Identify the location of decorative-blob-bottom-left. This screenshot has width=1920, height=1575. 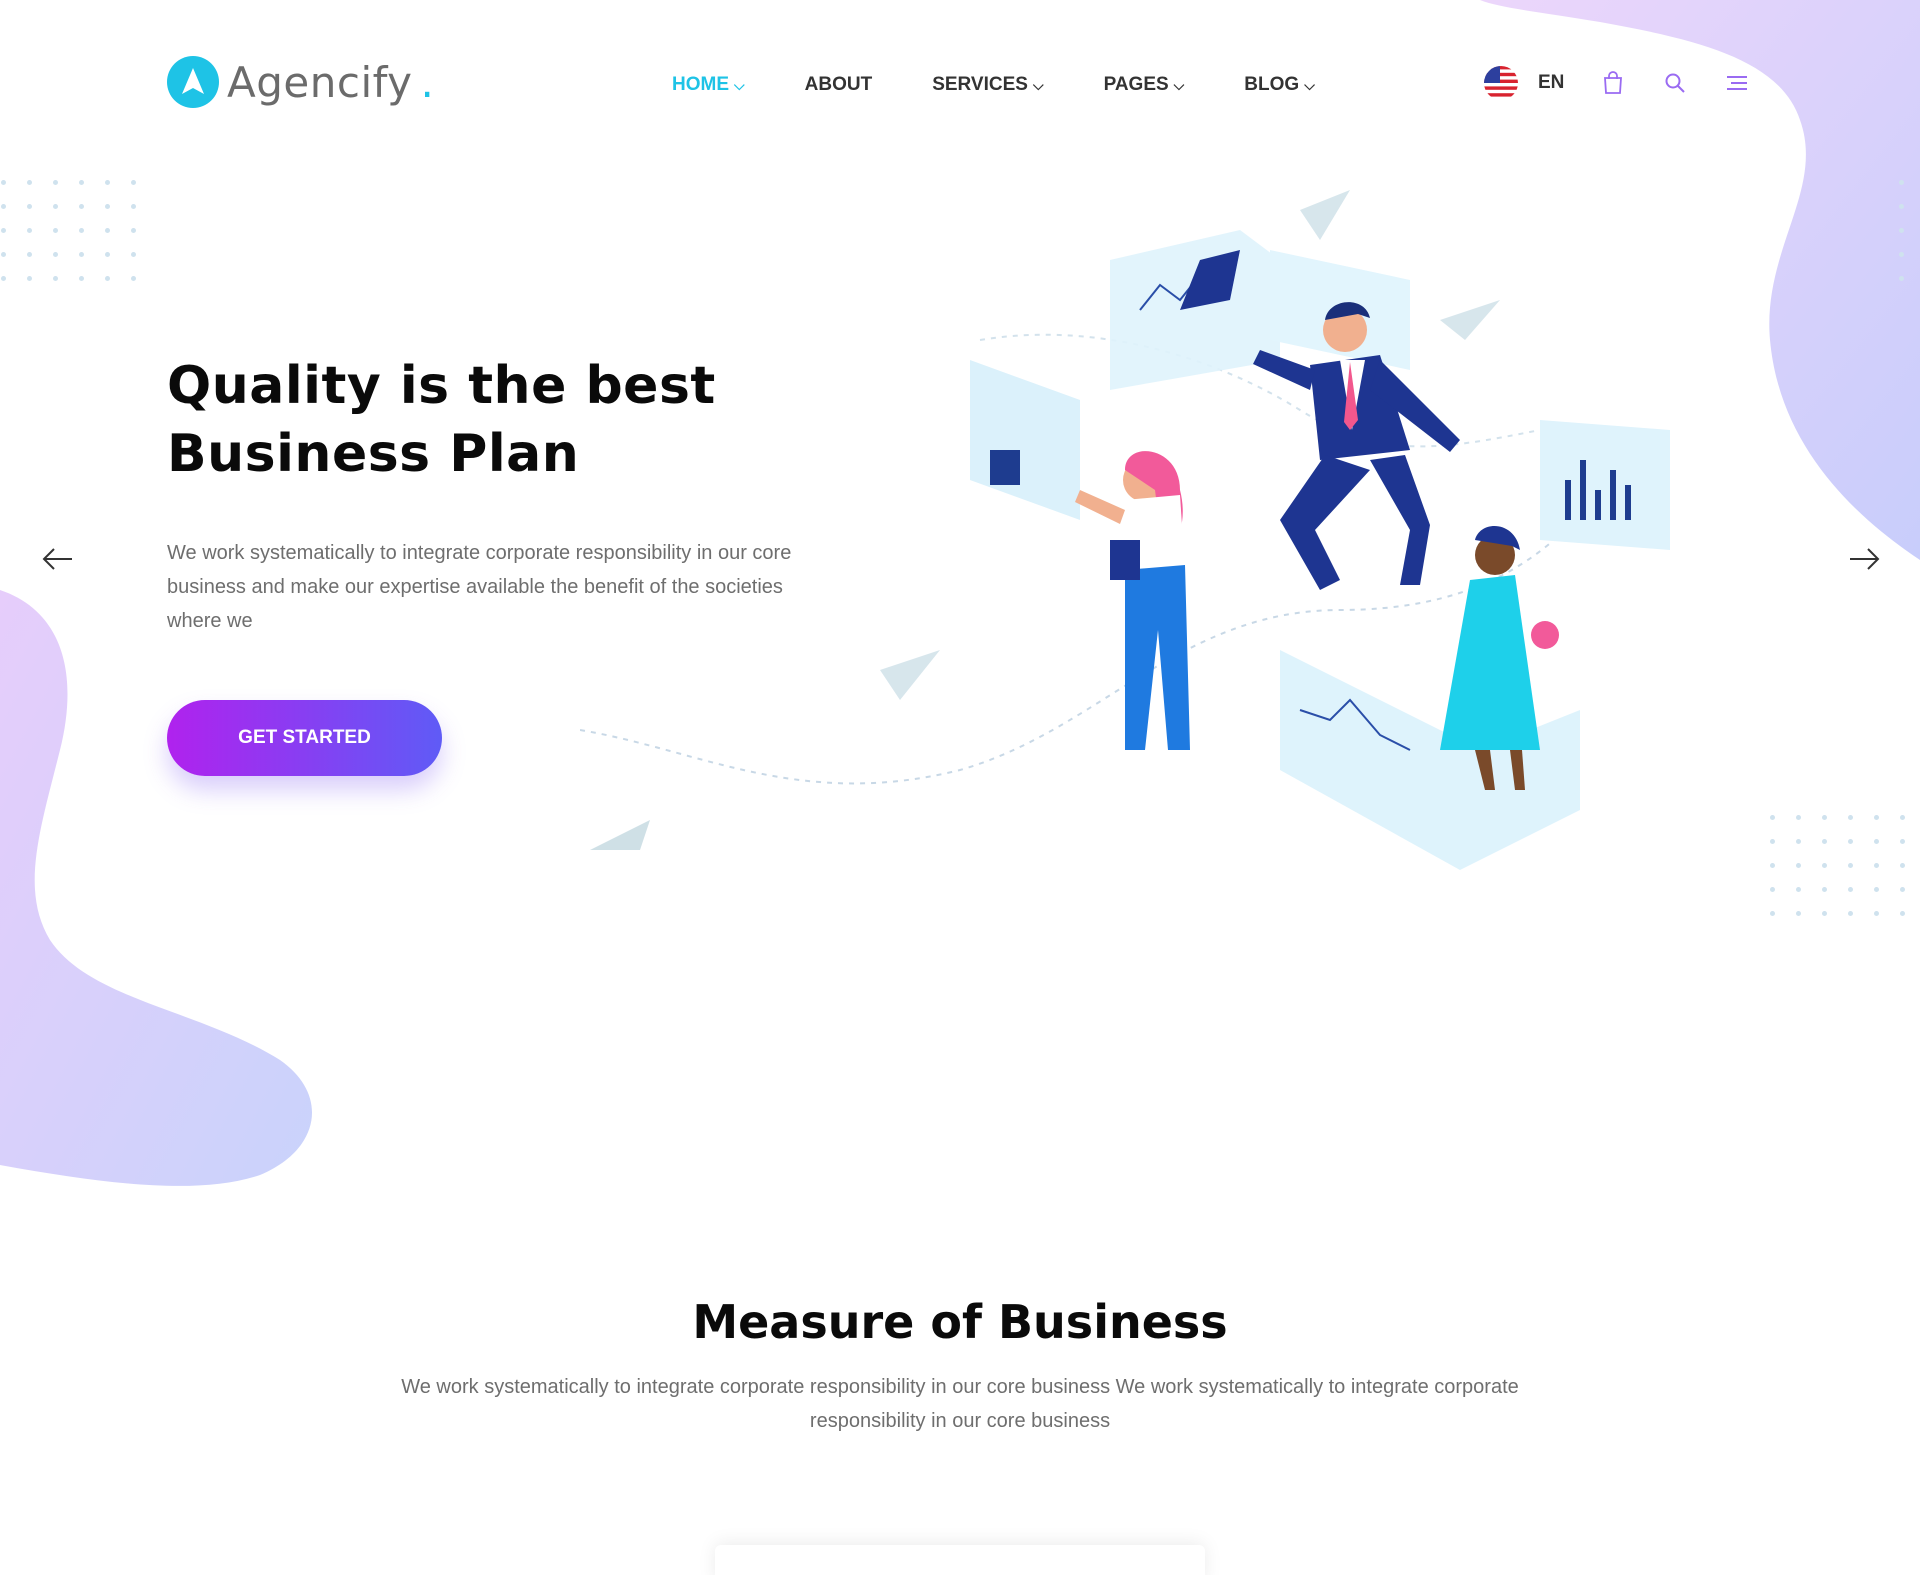
(156, 888).